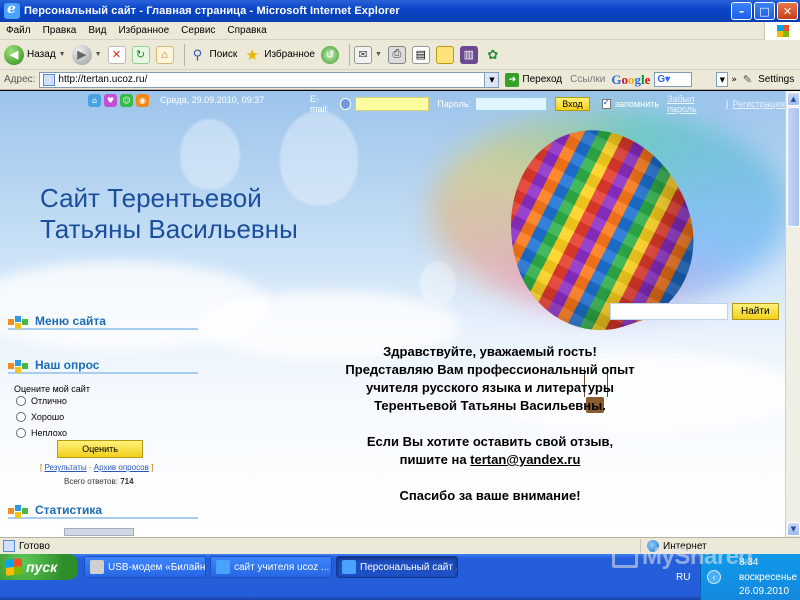 Image resolution: width=800 pixels, height=600 pixels. What do you see at coordinates (110, 100) in the screenshot?
I see `heart-icon: ♥` at bounding box center [110, 100].